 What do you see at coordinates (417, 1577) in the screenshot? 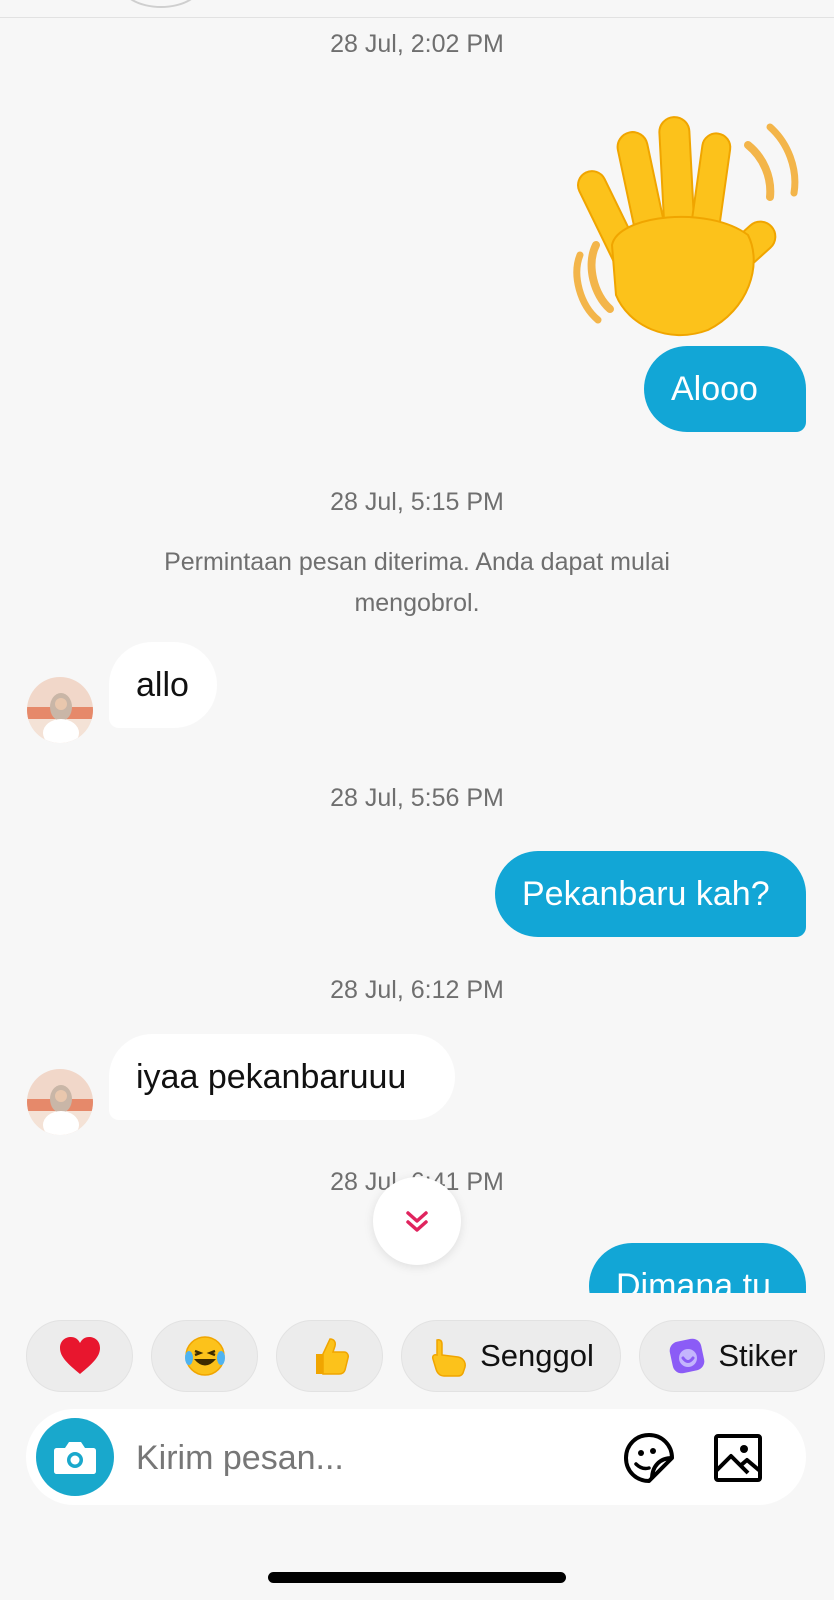
I see `home-indicator` at bounding box center [417, 1577].